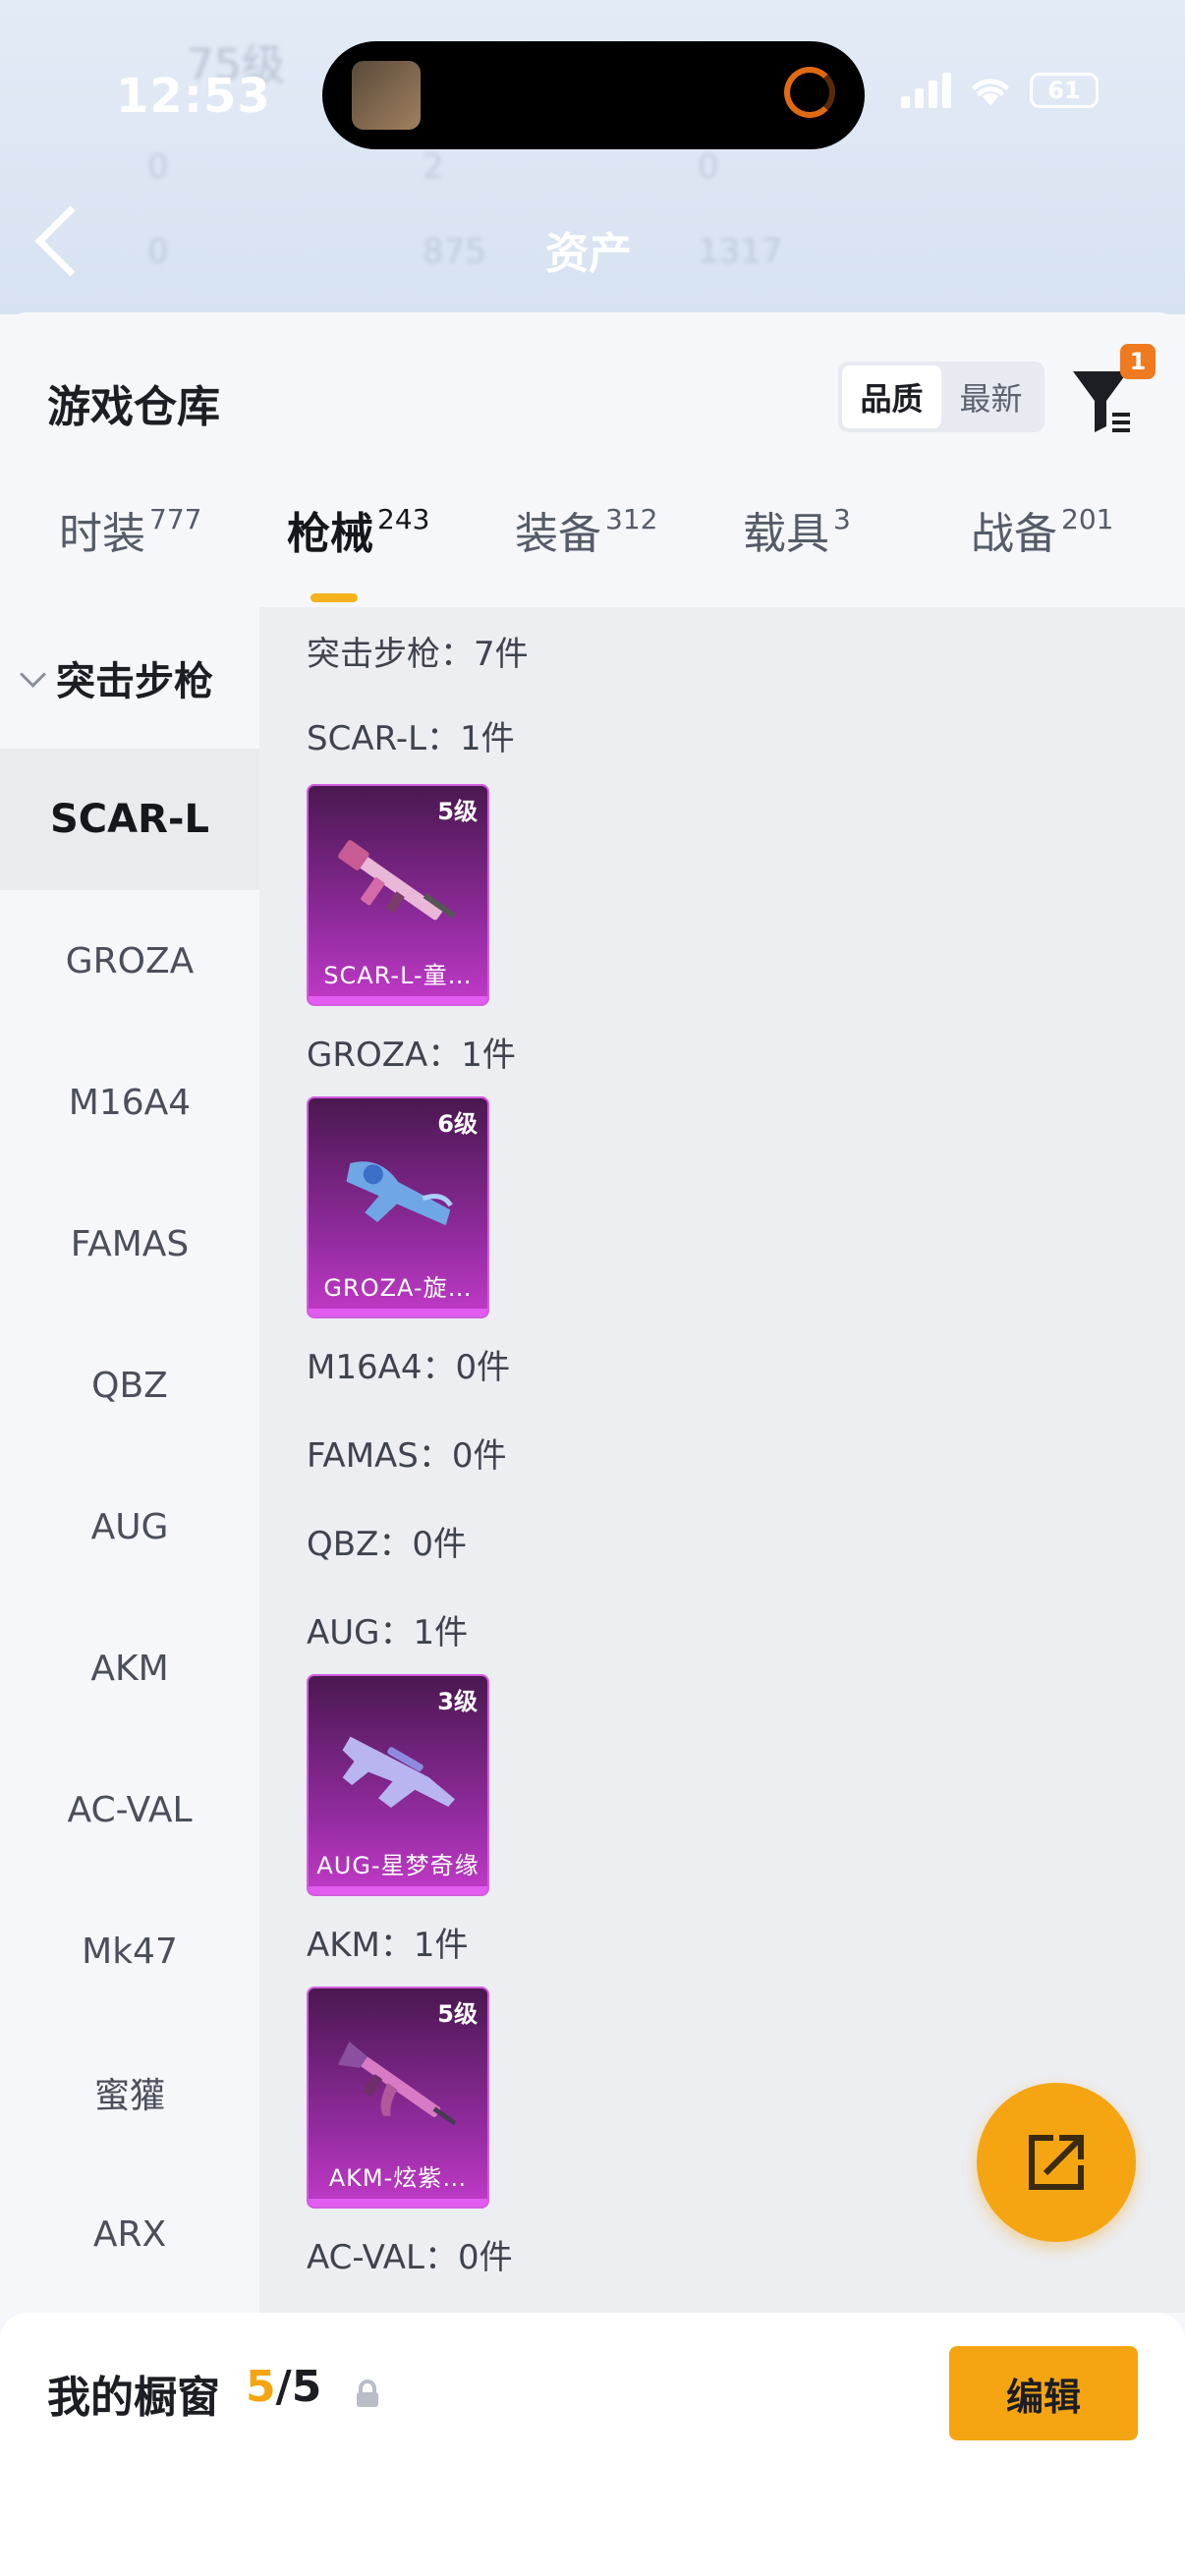  I want to click on showcase-count: 5/5, so click(284, 2387).